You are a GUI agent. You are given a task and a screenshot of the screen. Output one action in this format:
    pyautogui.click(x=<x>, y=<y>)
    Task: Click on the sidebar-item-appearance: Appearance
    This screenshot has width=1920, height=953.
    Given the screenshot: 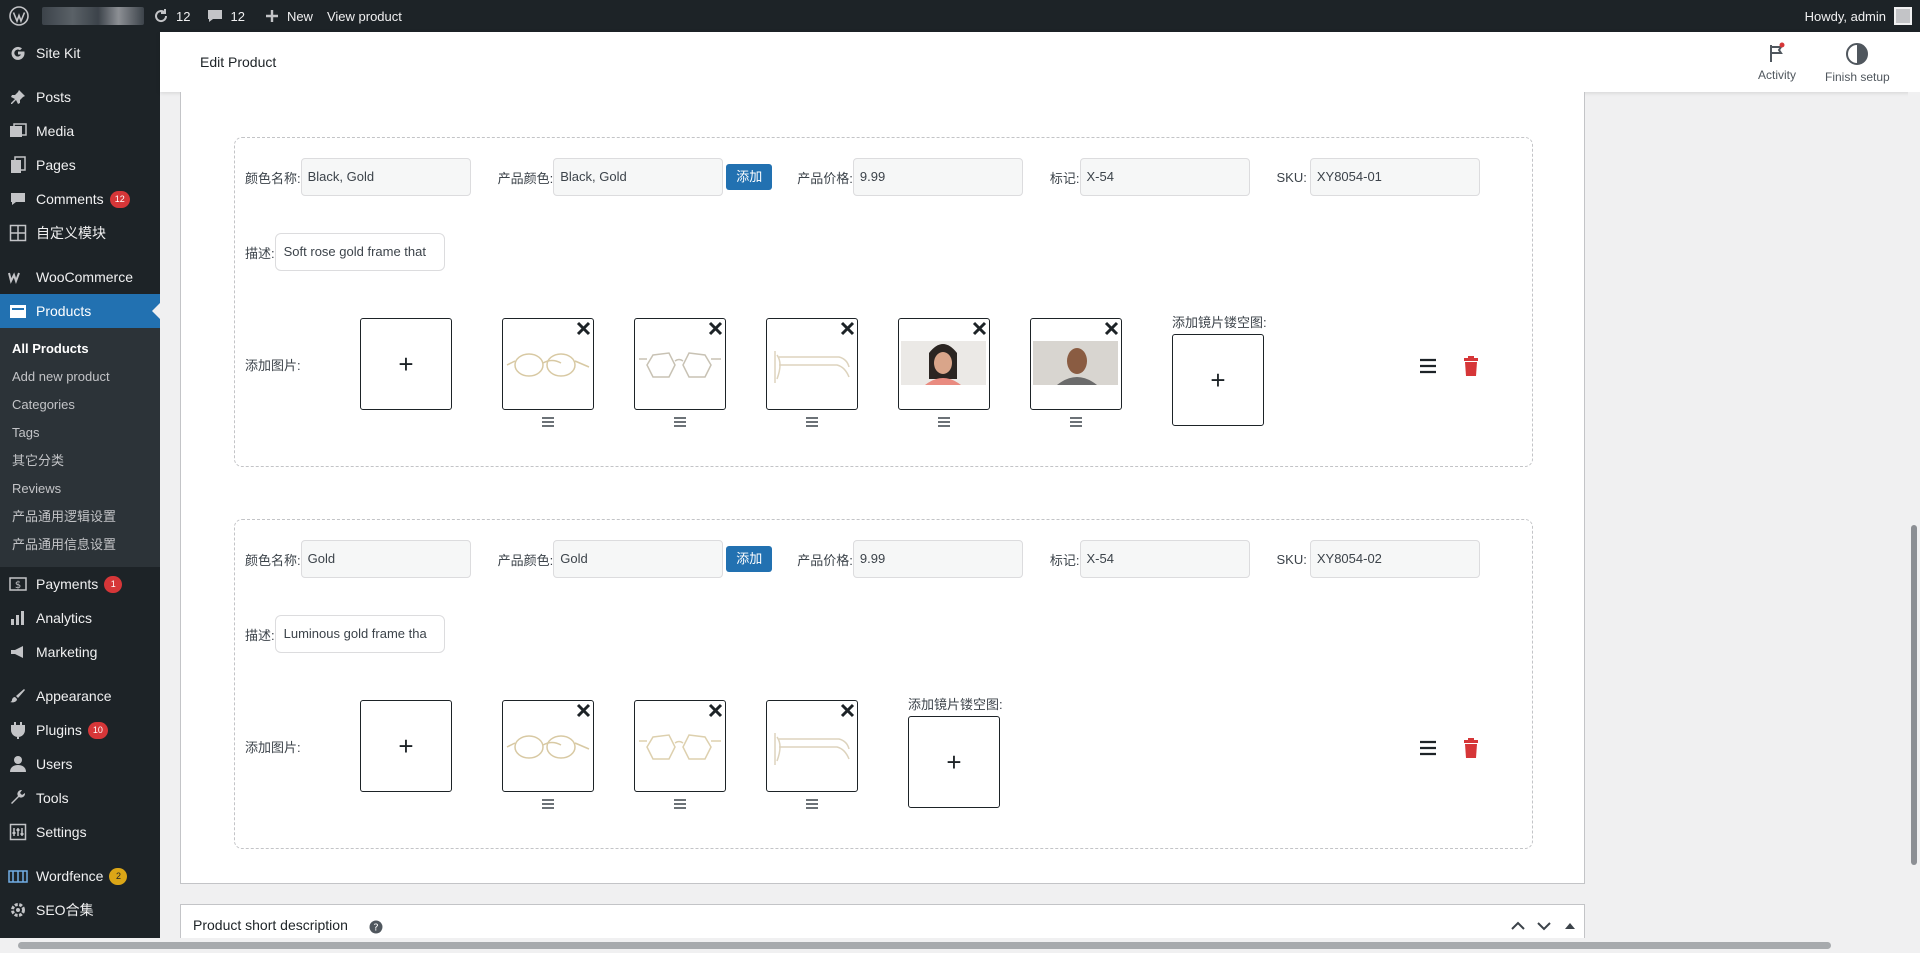 What is the action you would take?
    pyautogui.click(x=80, y=696)
    